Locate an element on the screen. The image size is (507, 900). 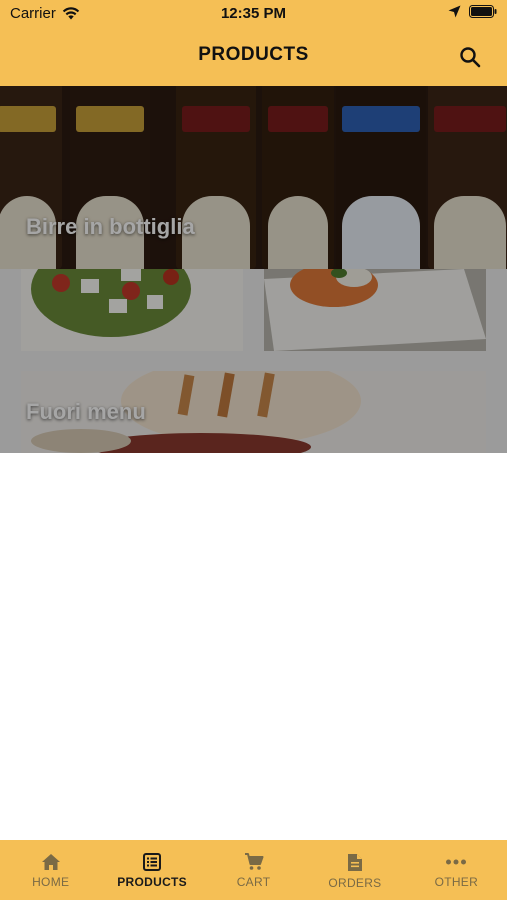
tab-products: PRODUCTS is located at coordinates (151, 870).